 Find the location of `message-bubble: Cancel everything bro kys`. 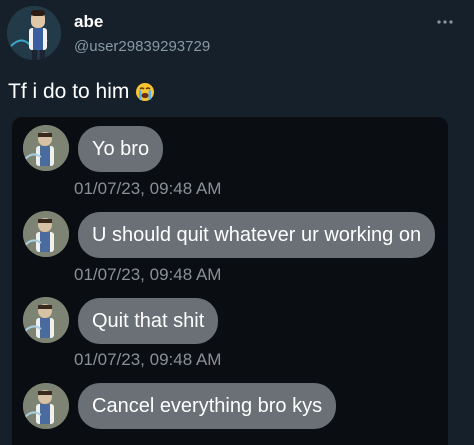

message-bubble: Cancel everything bro kys is located at coordinates (207, 406).